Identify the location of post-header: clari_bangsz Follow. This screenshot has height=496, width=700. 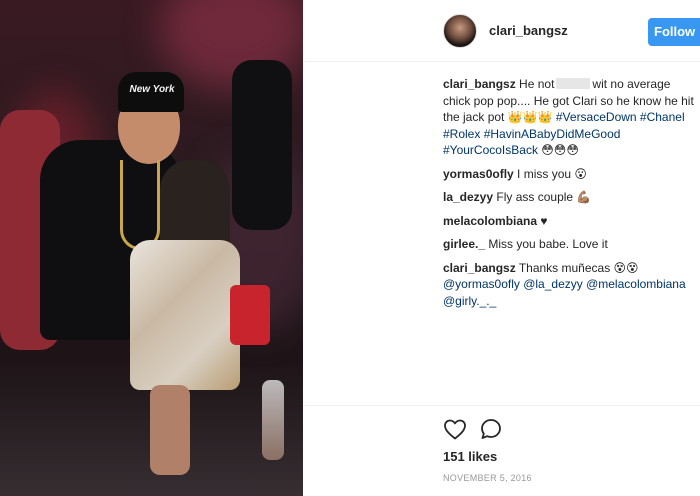
(501, 31).